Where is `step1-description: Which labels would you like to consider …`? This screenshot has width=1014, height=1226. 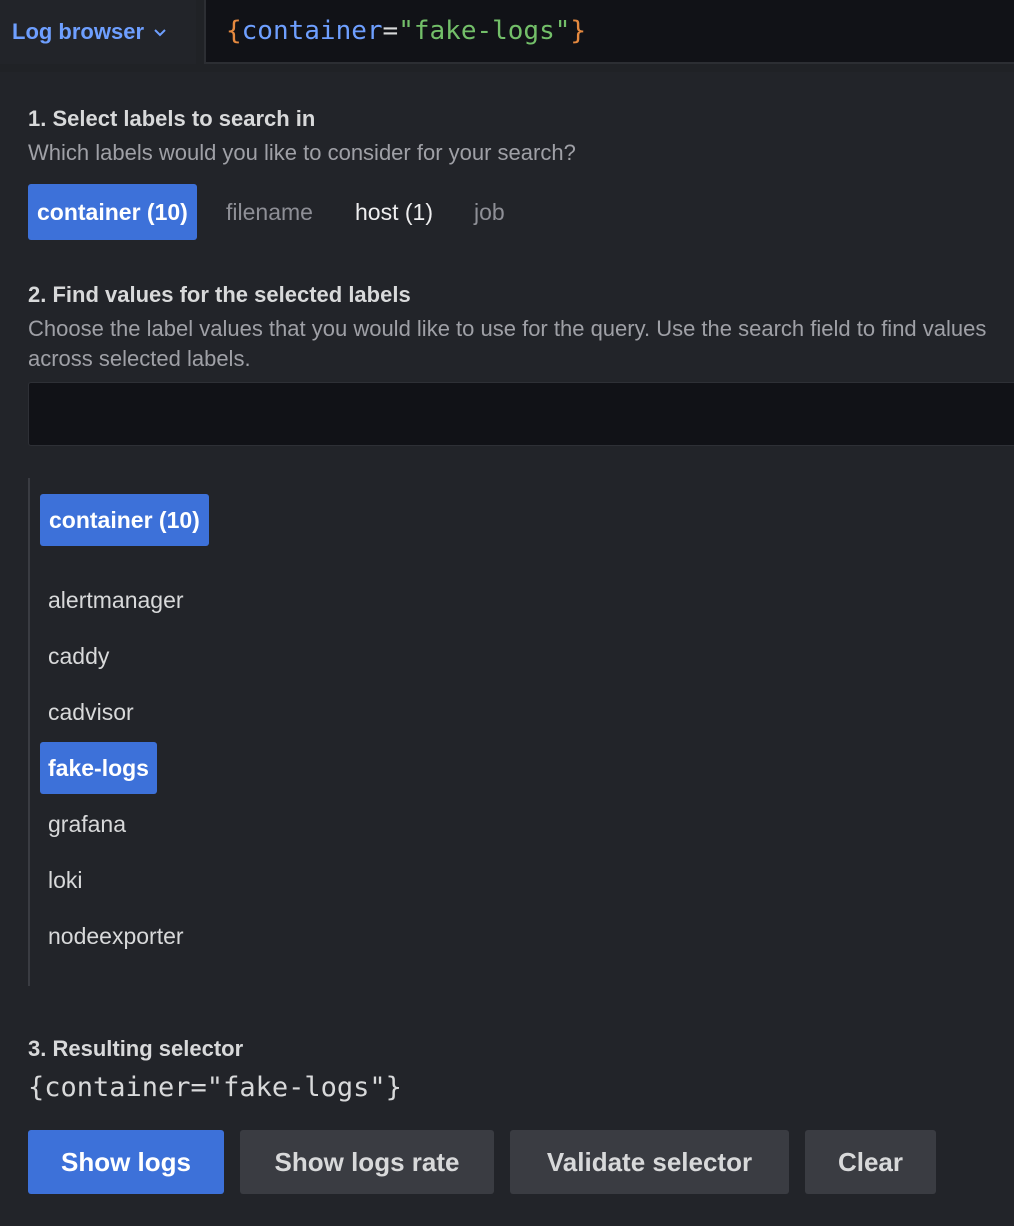
step1-description: Which labels would you like to consider … is located at coordinates (302, 152).